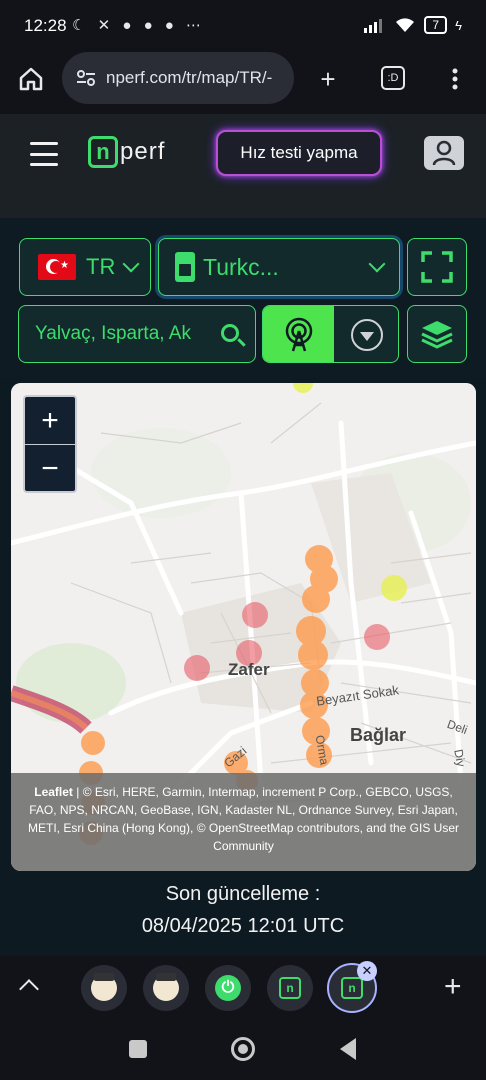 This screenshot has height=1080, width=486. I want to click on charging-icon: ϟ, so click(458, 25).